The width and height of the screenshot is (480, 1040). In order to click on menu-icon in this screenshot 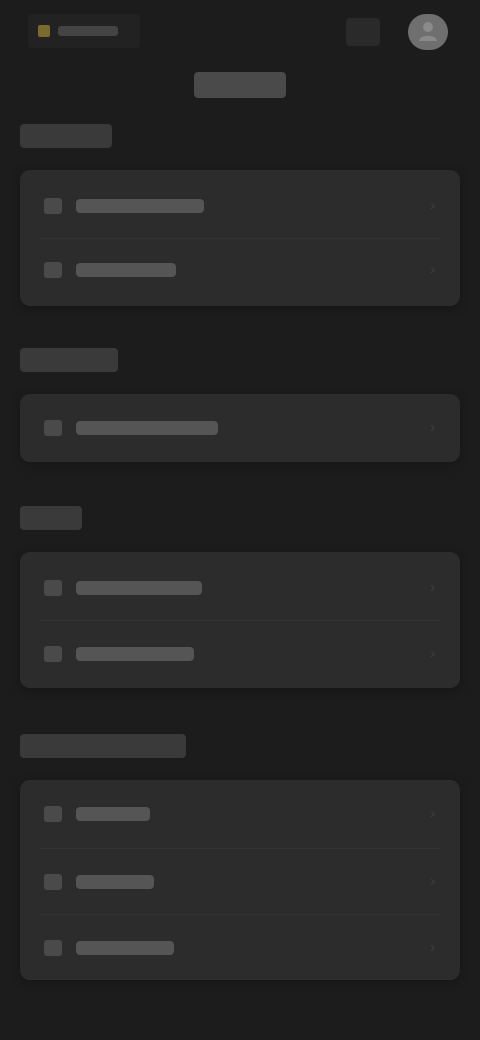, I will do `click(363, 32)`.